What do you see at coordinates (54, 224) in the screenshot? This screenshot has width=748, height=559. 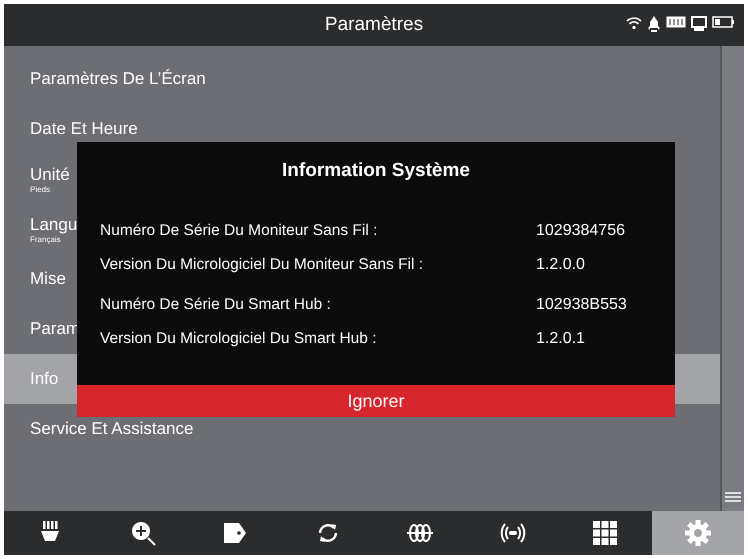 I see `menu-label: Langu` at bounding box center [54, 224].